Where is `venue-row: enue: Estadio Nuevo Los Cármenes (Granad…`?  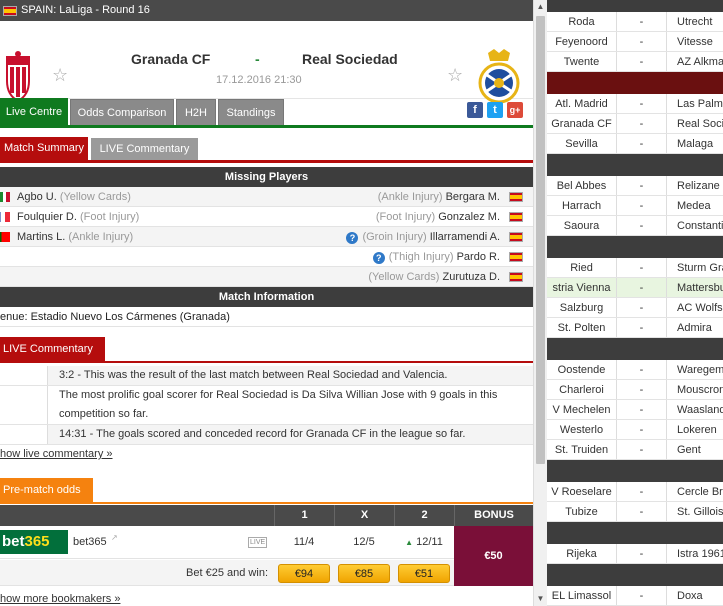 venue-row: enue: Estadio Nuevo Los Cármenes (Granad… is located at coordinates (266, 317).